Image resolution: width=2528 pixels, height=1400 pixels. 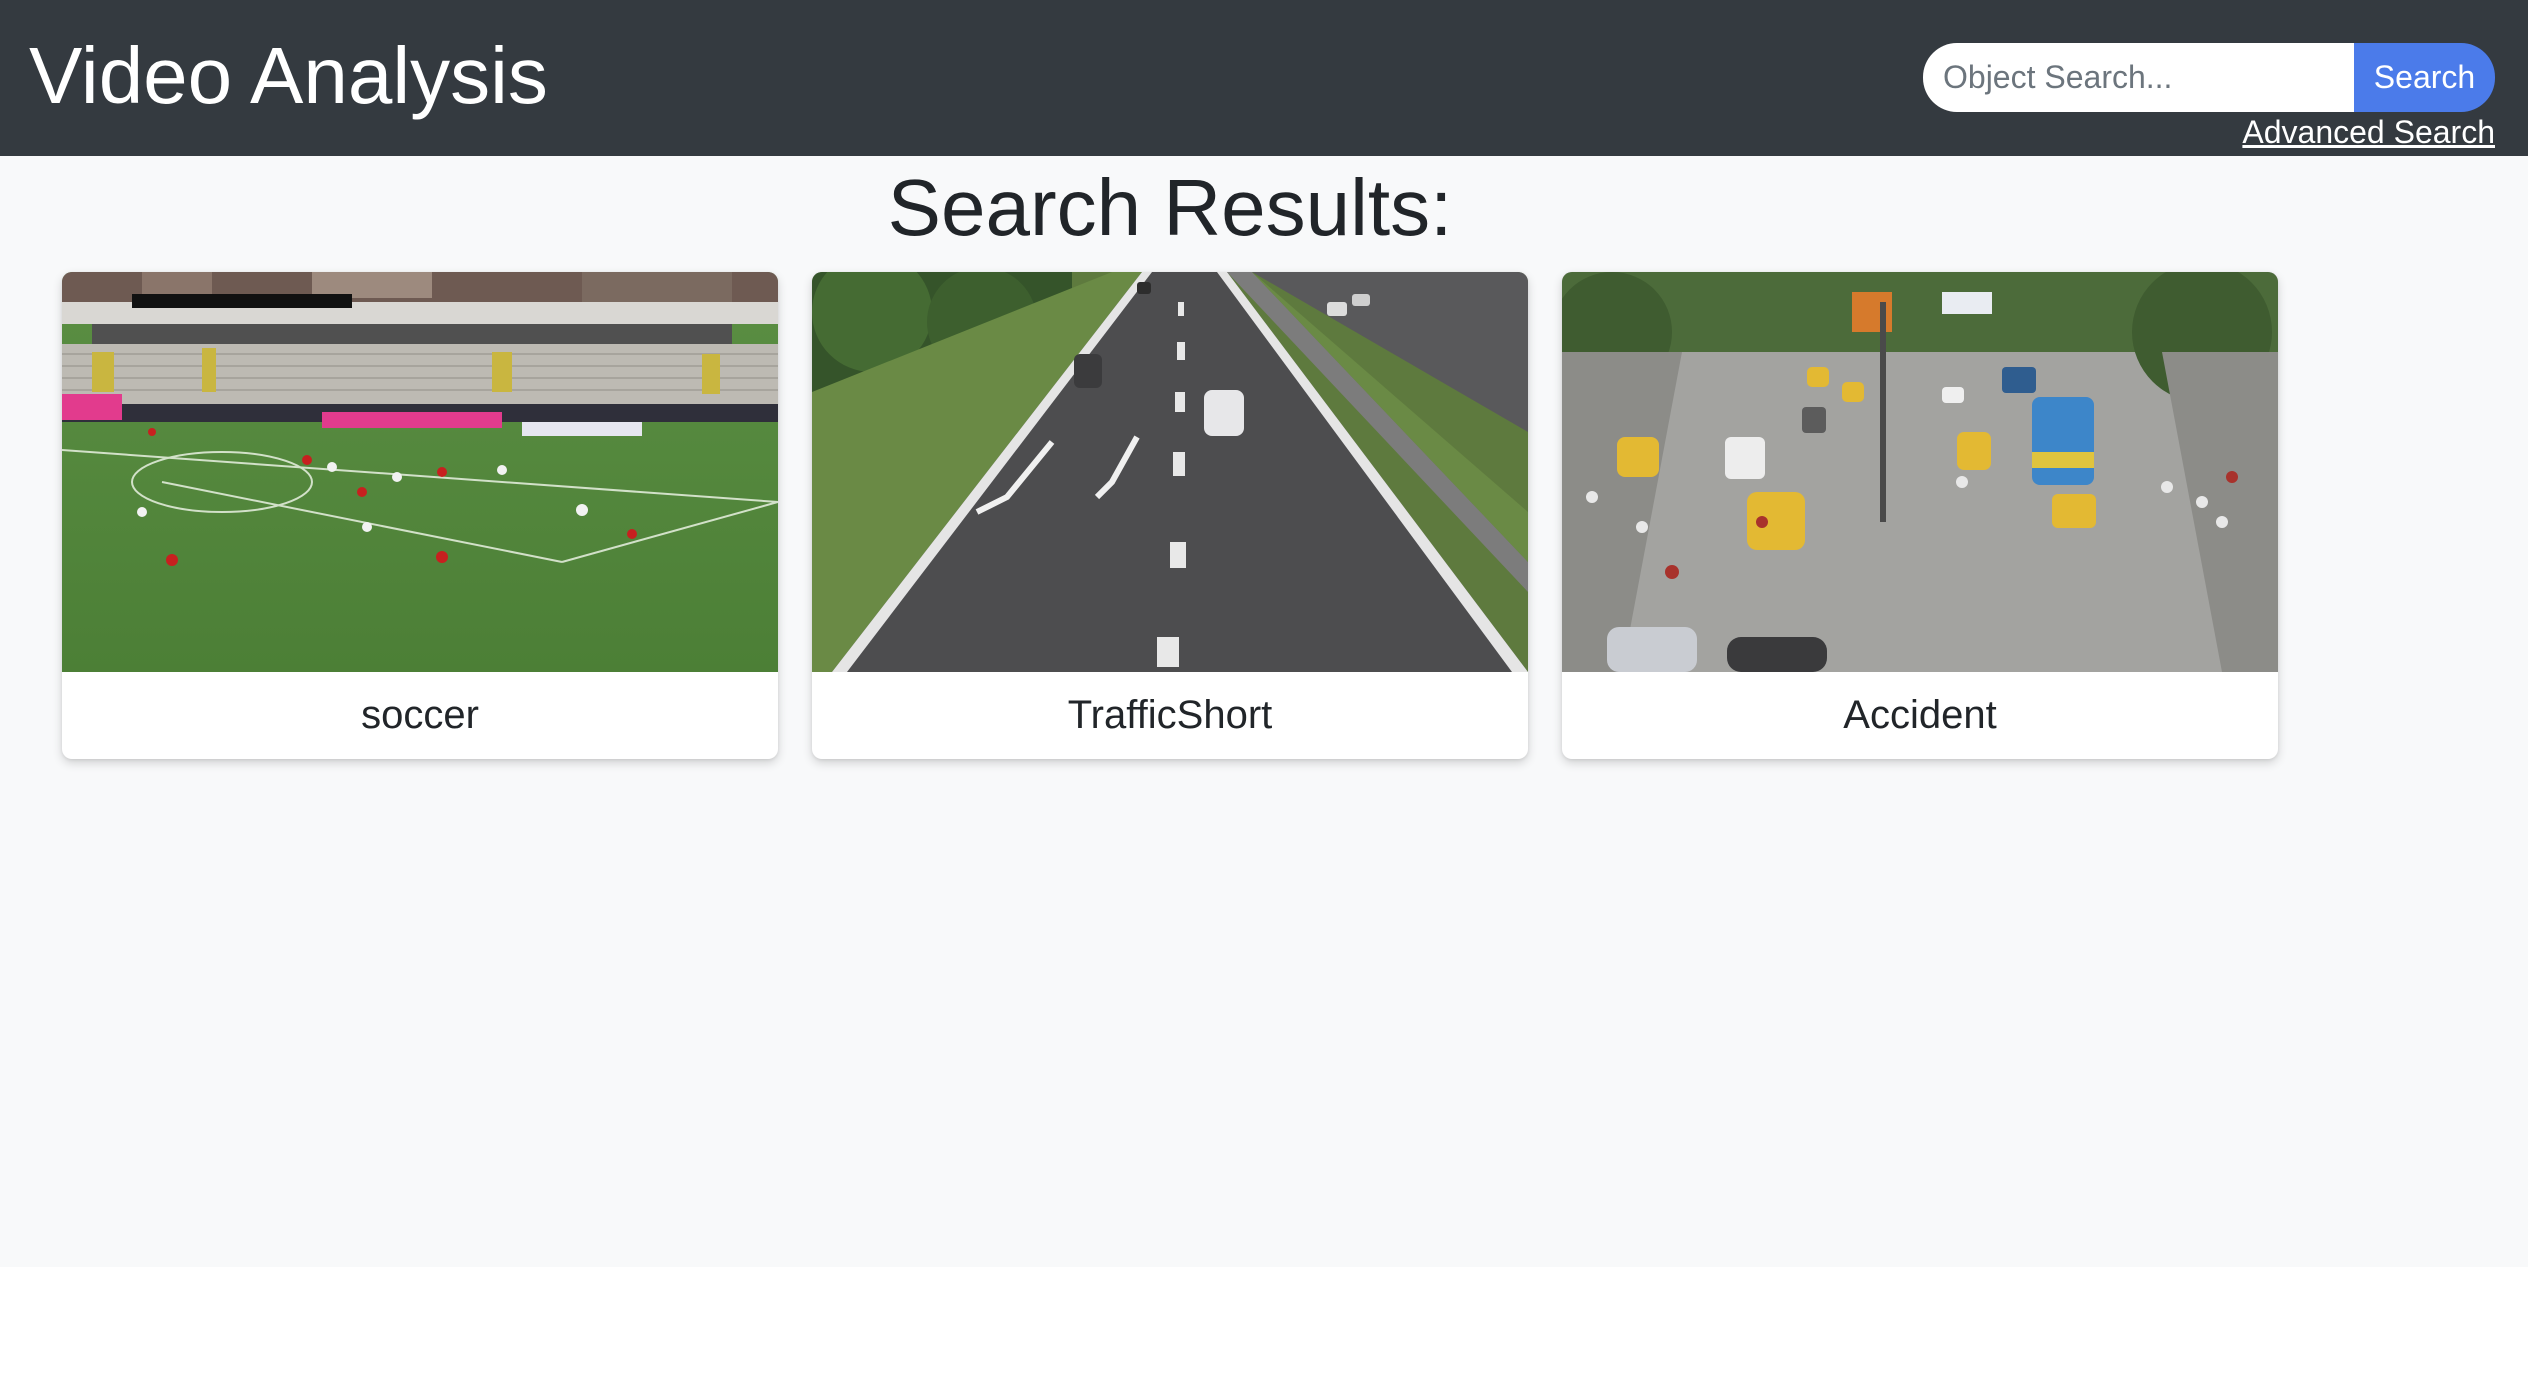 What do you see at coordinates (1170, 715) in the screenshot?
I see `video-title: TrafficShort` at bounding box center [1170, 715].